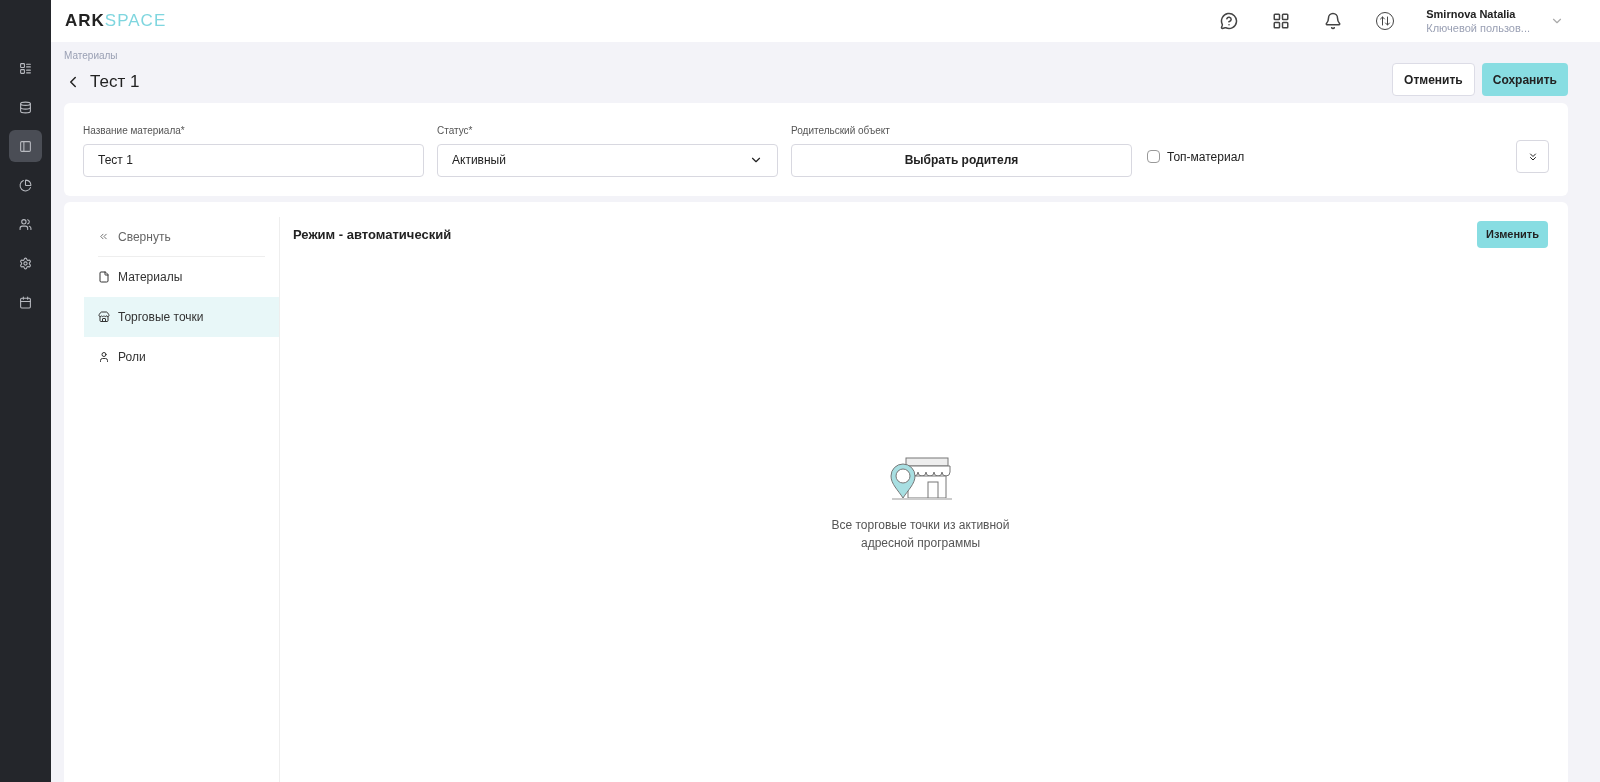  Describe the element at coordinates (1433, 79) in the screenshot. I see `cancel-button: Отменить` at that location.